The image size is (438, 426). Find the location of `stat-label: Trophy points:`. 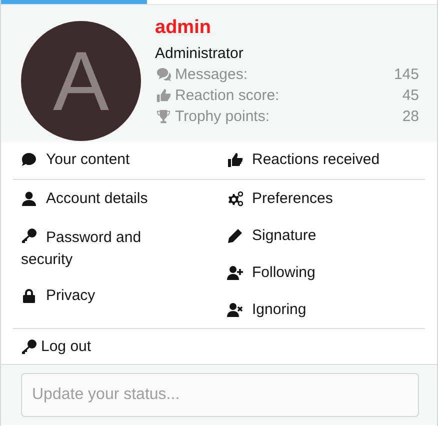

stat-label: Trophy points: is located at coordinates (222, 117).